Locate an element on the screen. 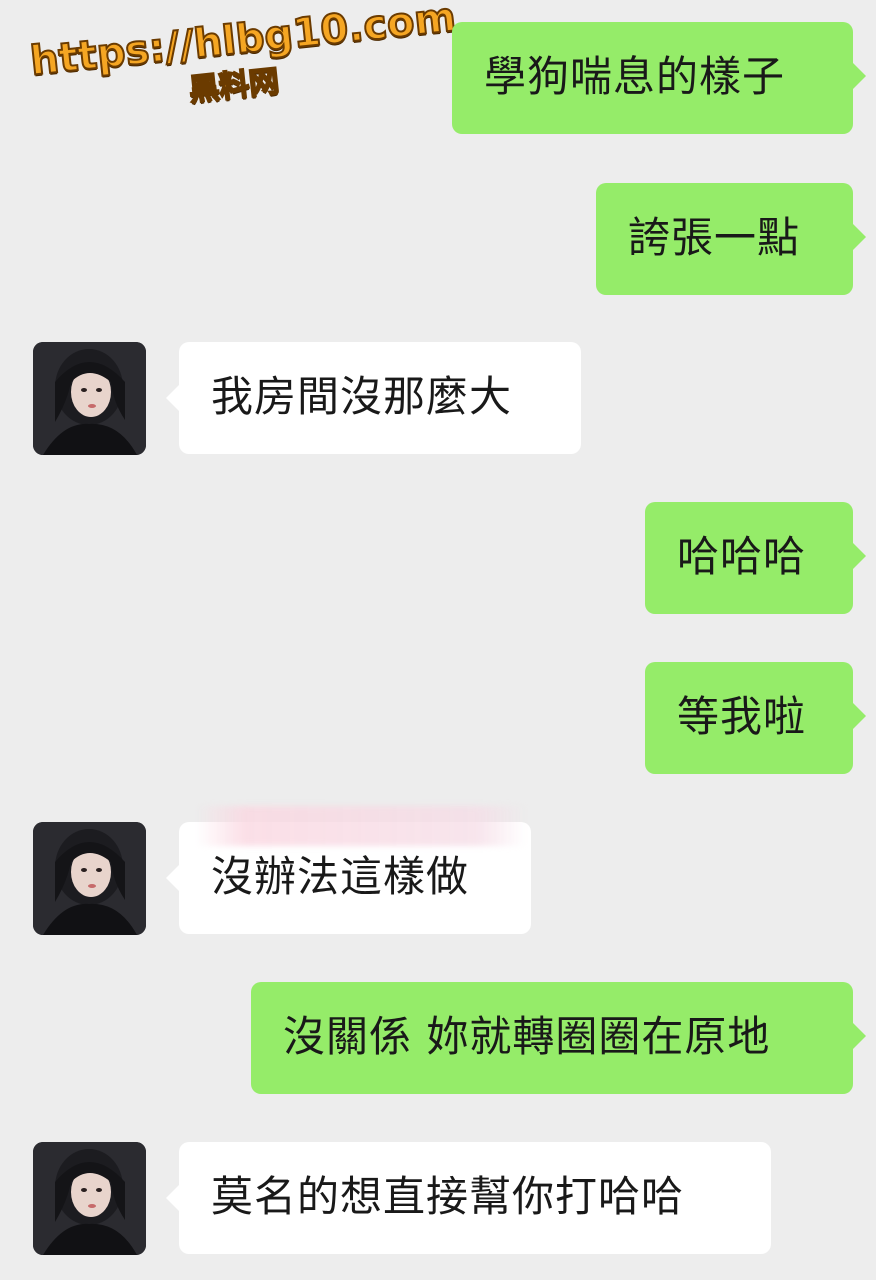  message-text: 哈哈哈 is located at coordinates (742, 556).